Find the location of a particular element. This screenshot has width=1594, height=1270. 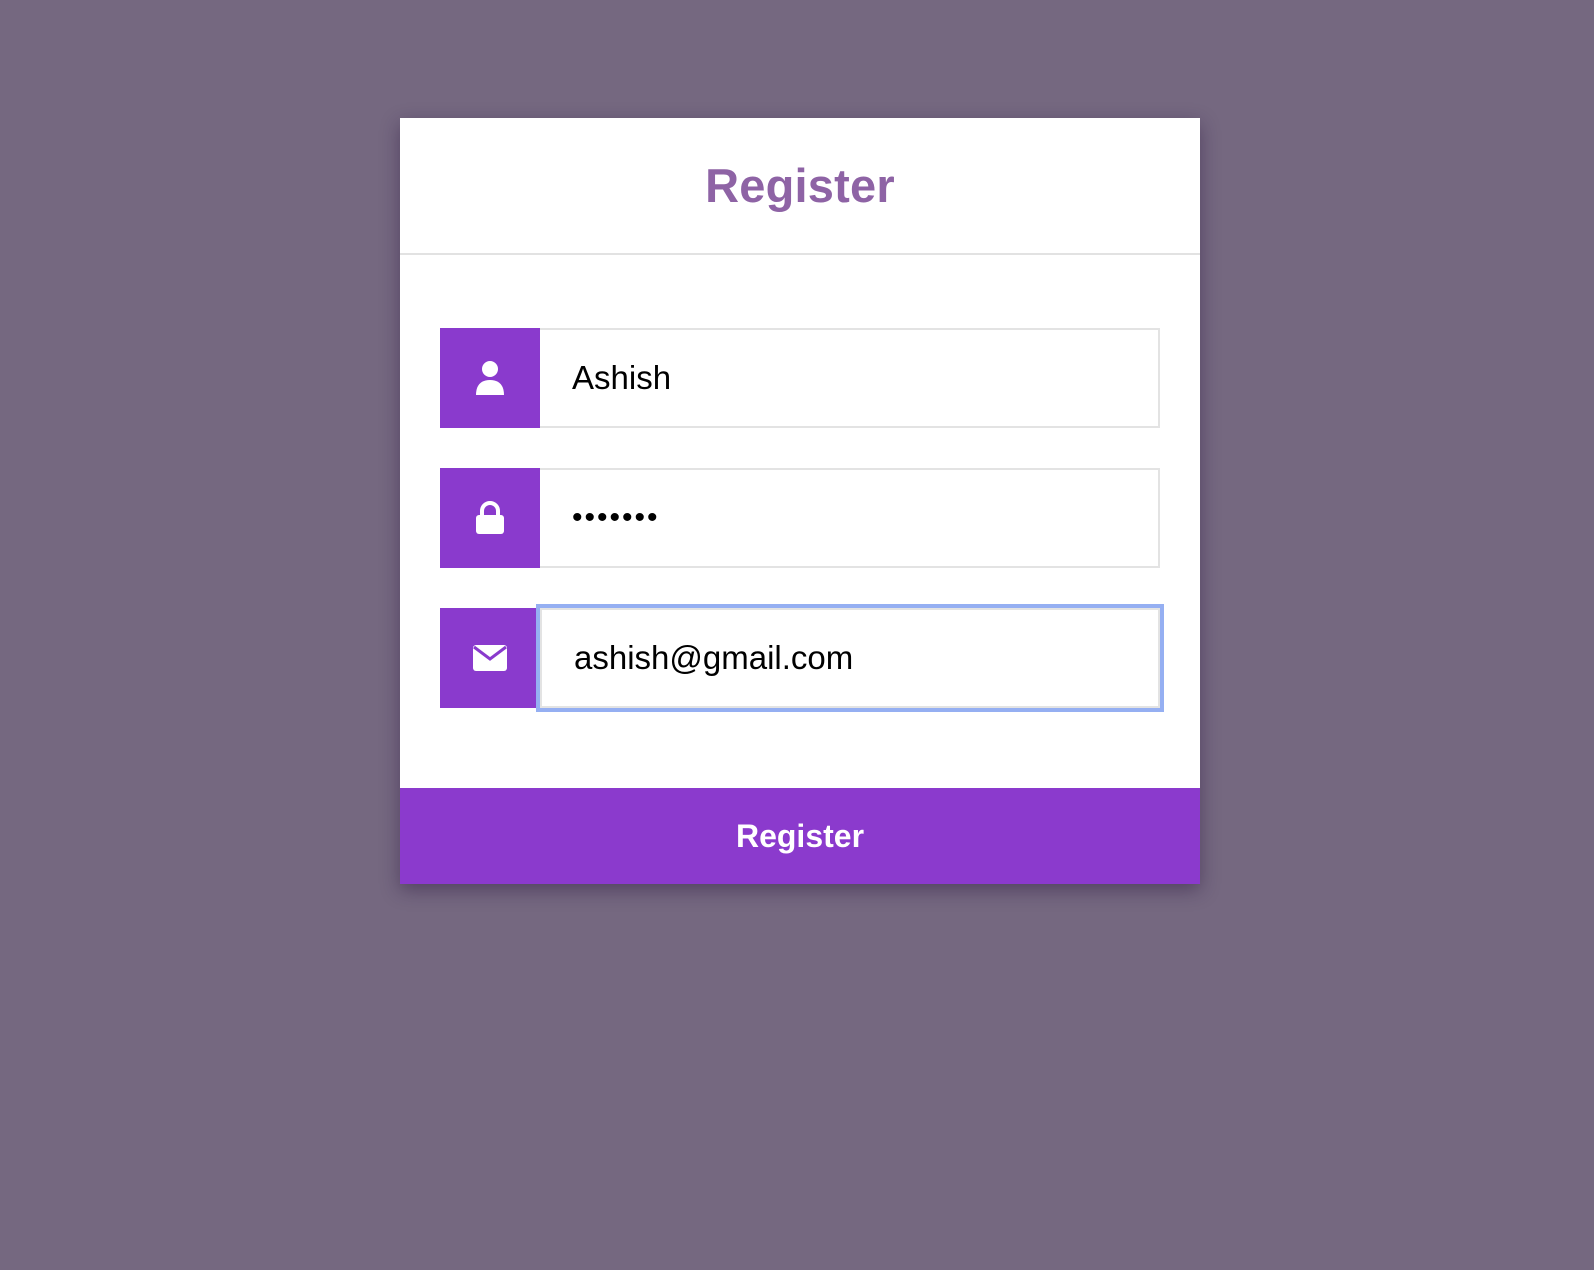

envelope-icon is located at coordinates (490, 658).